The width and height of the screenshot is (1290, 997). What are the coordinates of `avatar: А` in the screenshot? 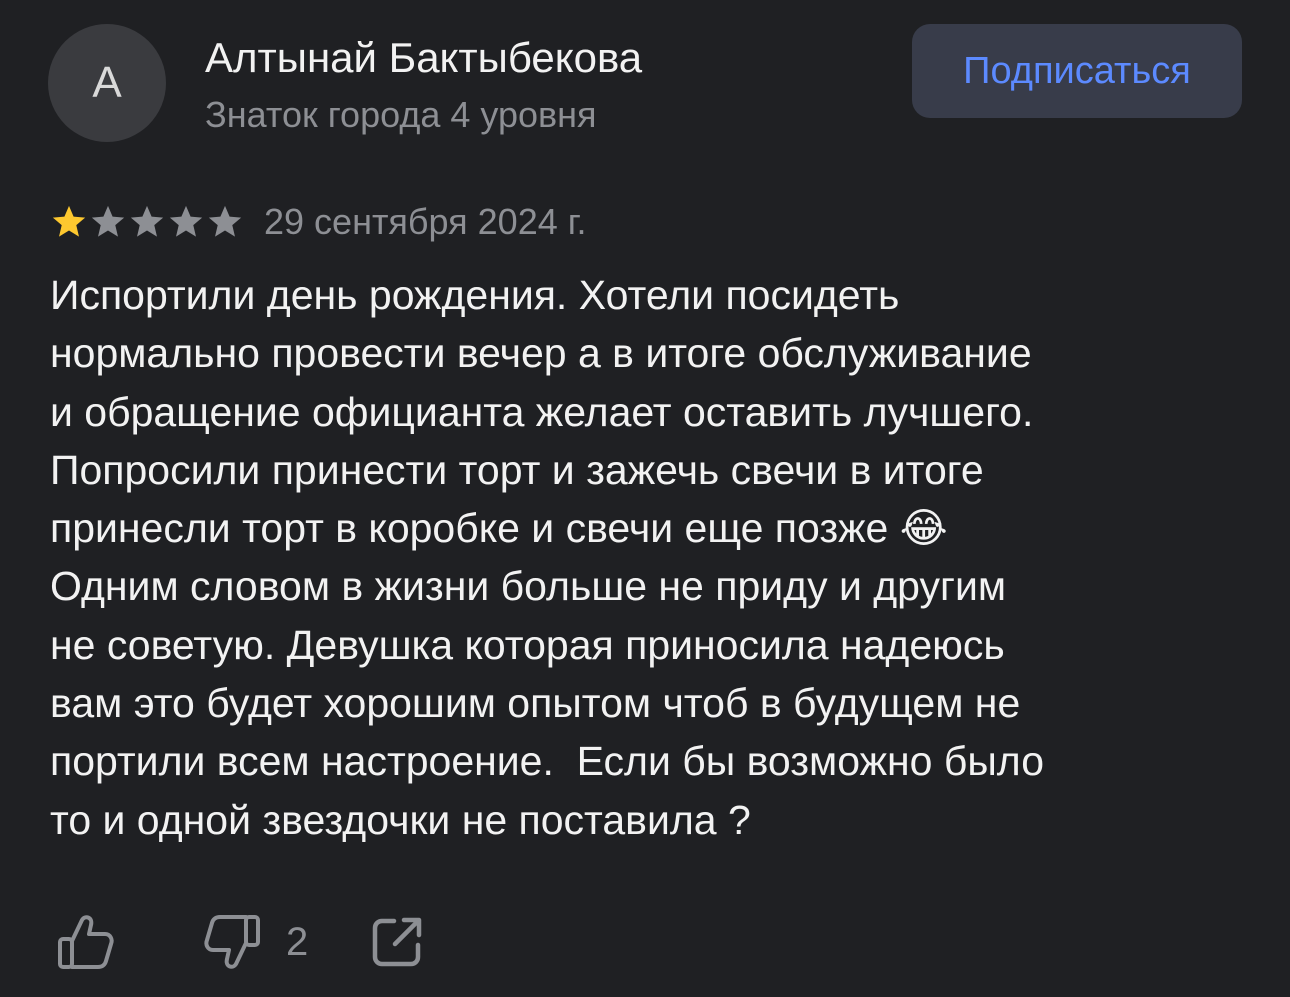 It's located at (107, 83).